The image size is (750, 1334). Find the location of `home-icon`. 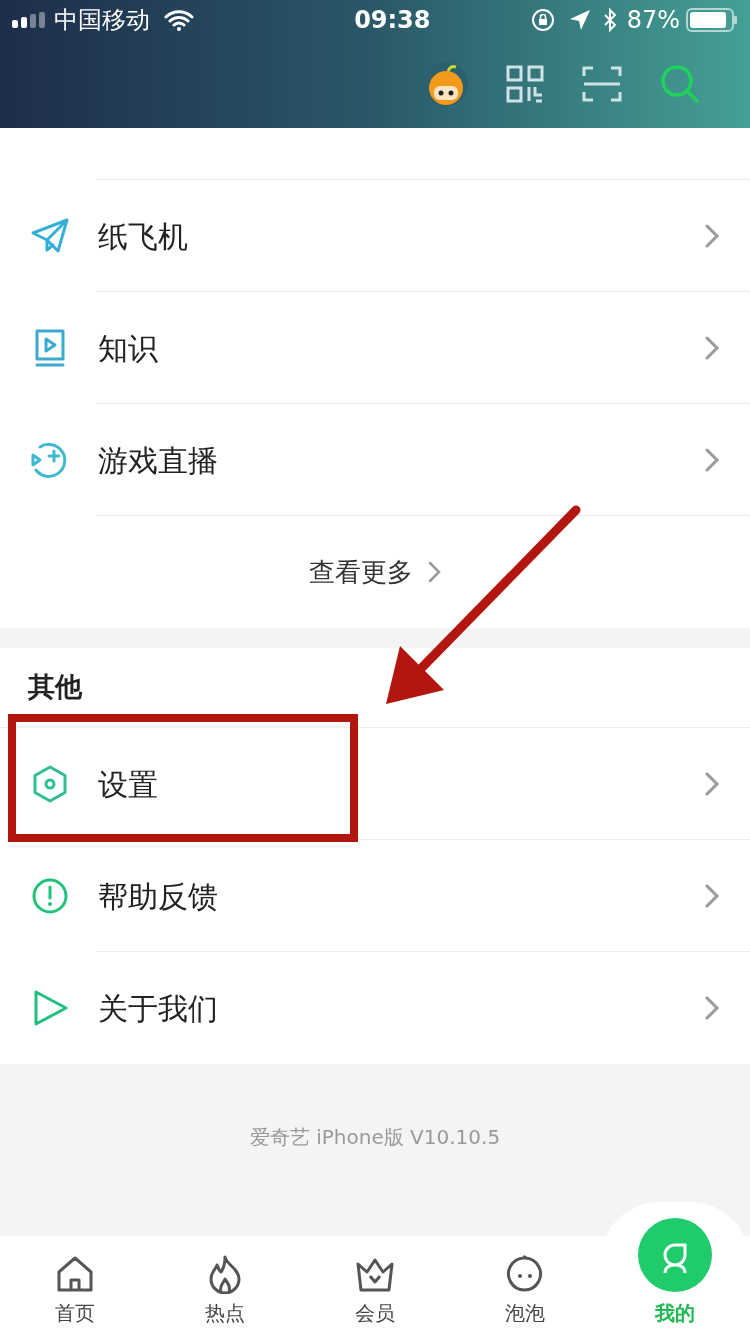

home-icon is located at coordinates (75, 1274).